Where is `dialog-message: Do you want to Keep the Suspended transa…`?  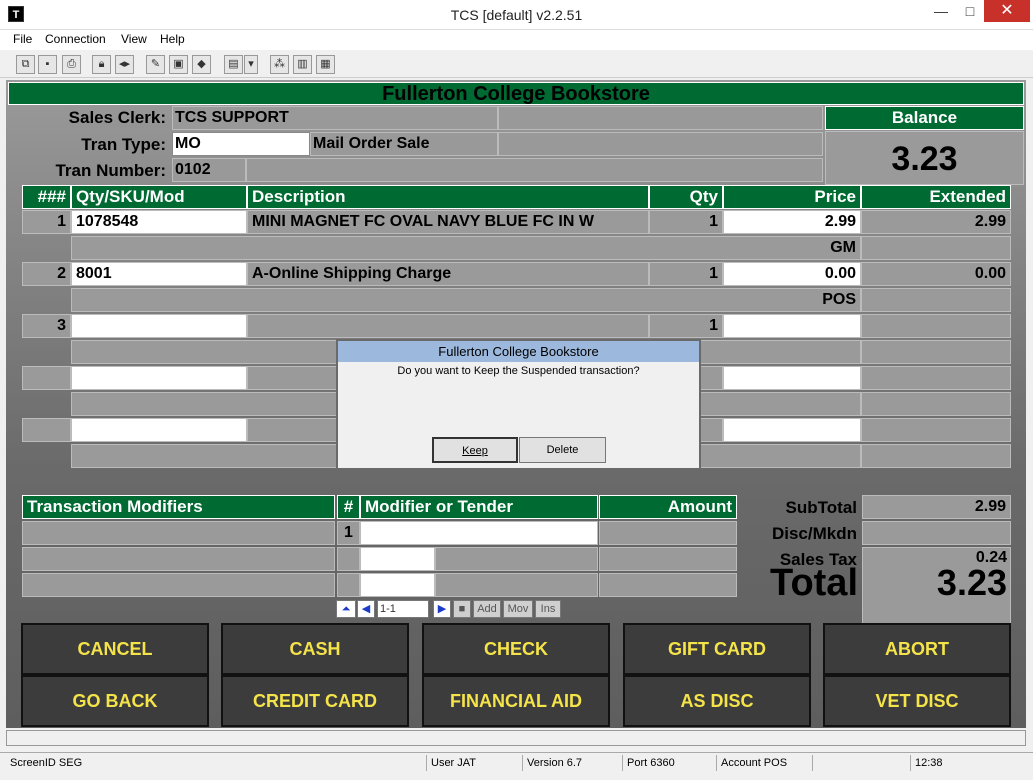
dialog-message: Do you want to Keep the Suspended transa… is located at coordinates (518, 371).